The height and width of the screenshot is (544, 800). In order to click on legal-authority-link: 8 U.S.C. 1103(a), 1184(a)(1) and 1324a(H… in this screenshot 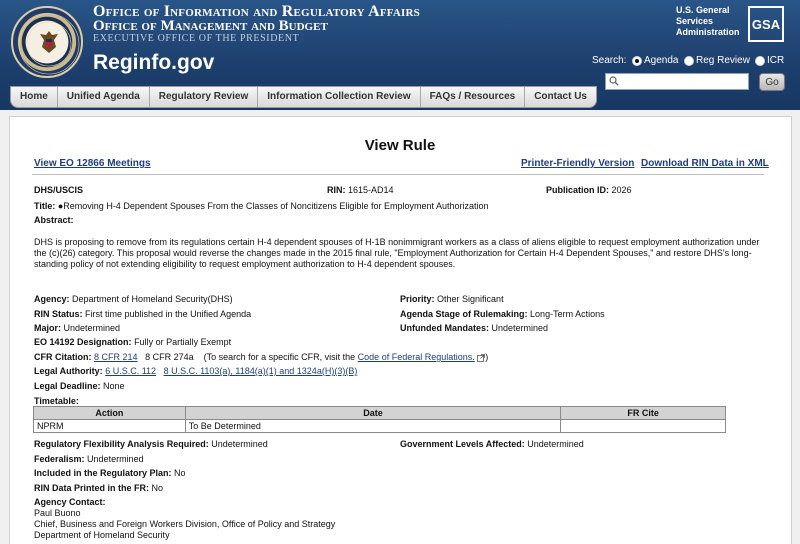, I will do `click(261, 371)`.